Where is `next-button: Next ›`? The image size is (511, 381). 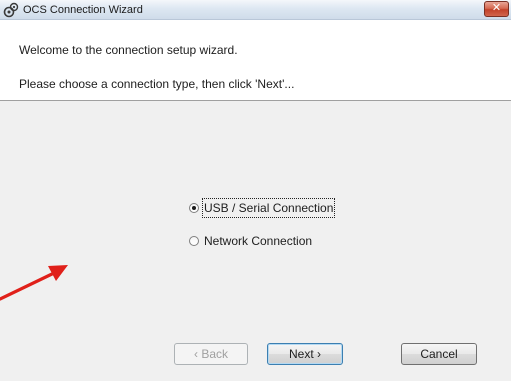
next-button: Next › is located at coordinates (305, 354).